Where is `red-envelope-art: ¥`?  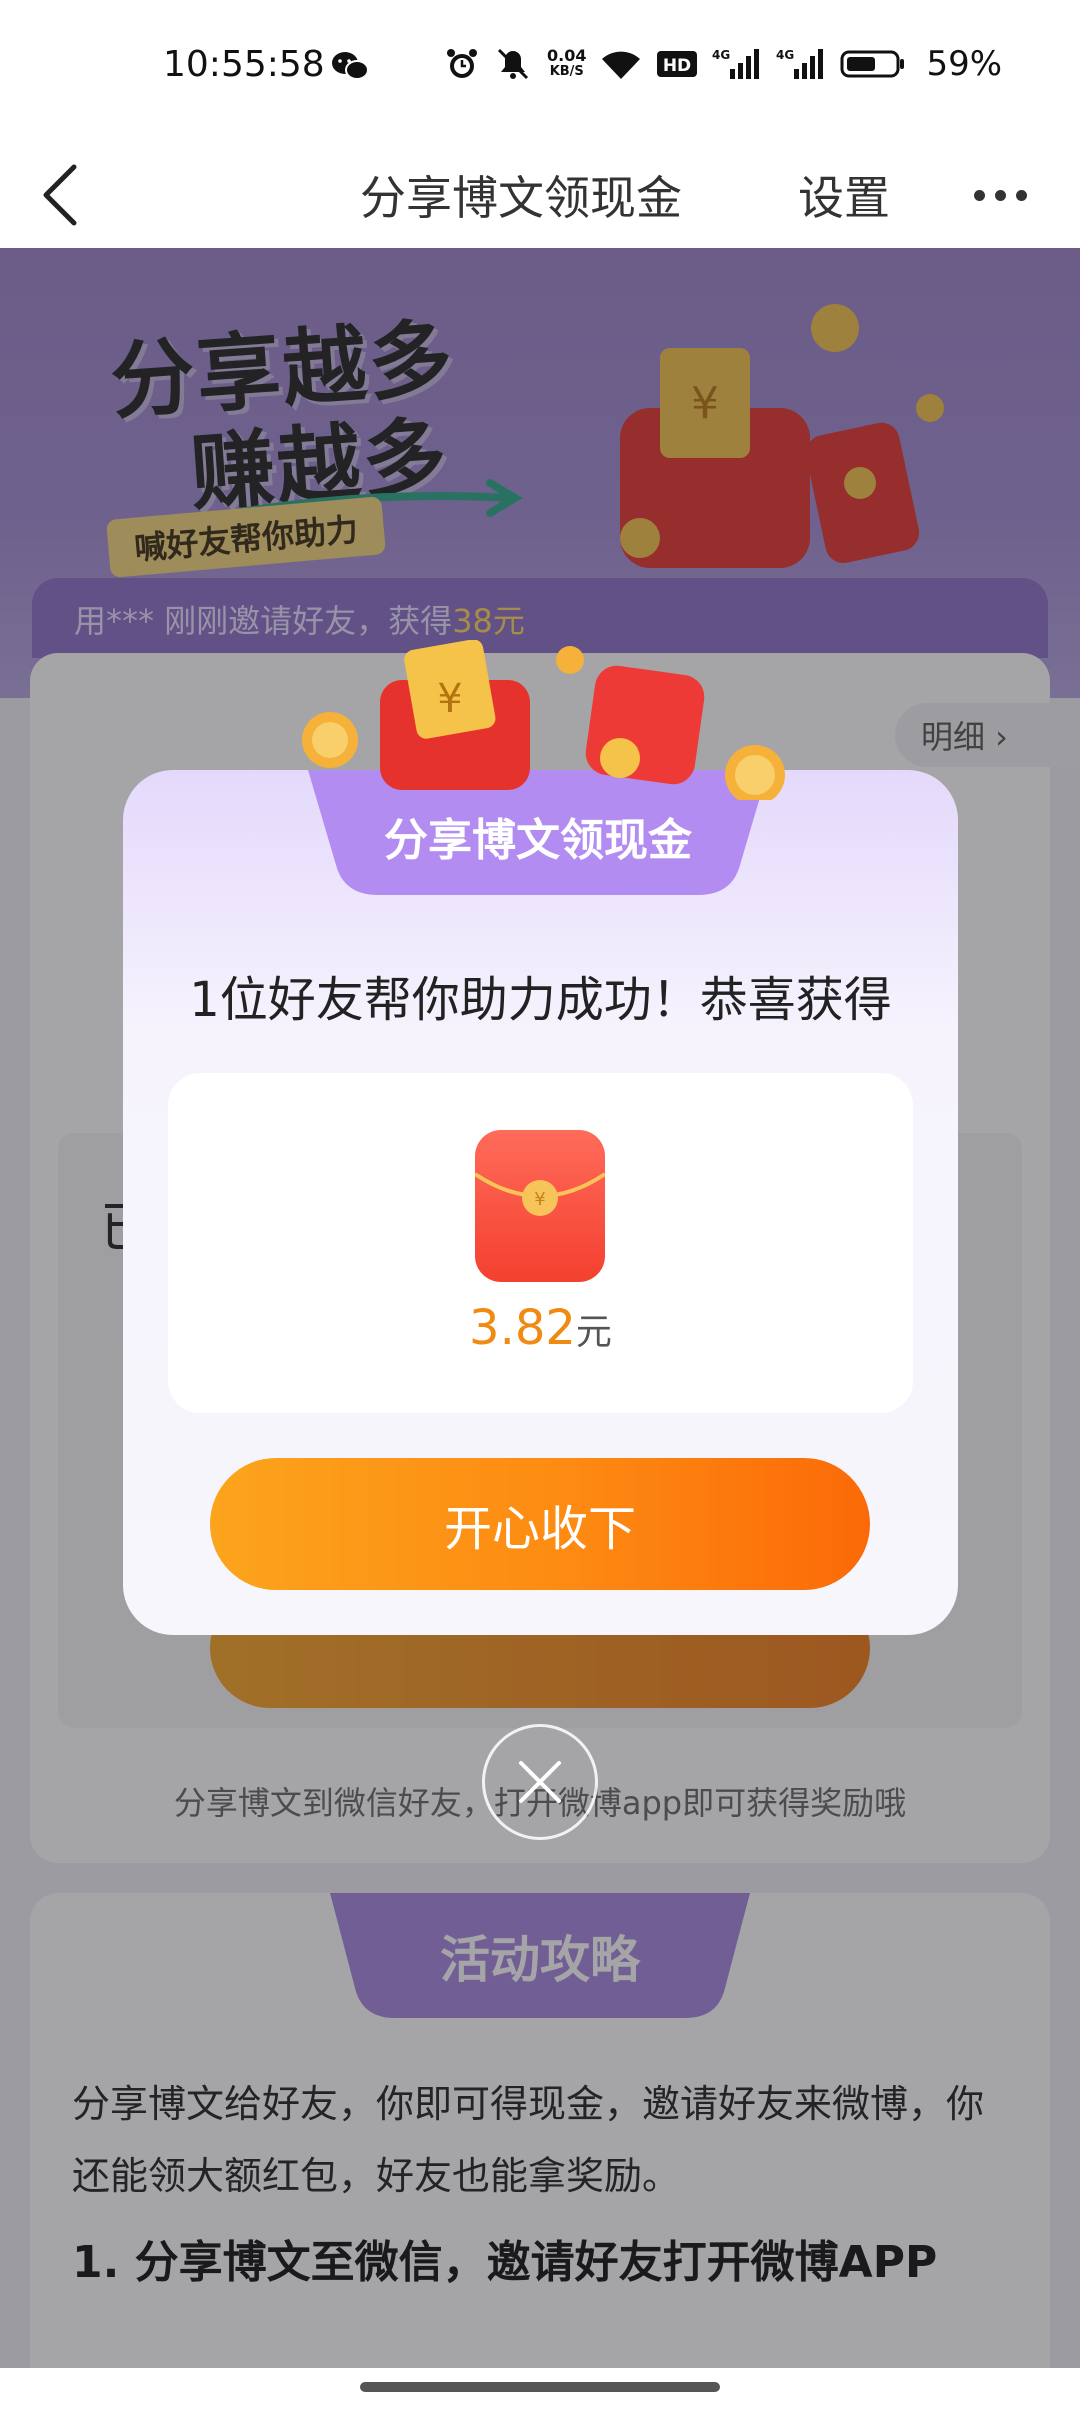 red-envelope-art: ¥ is located at coordinates (543, 720).